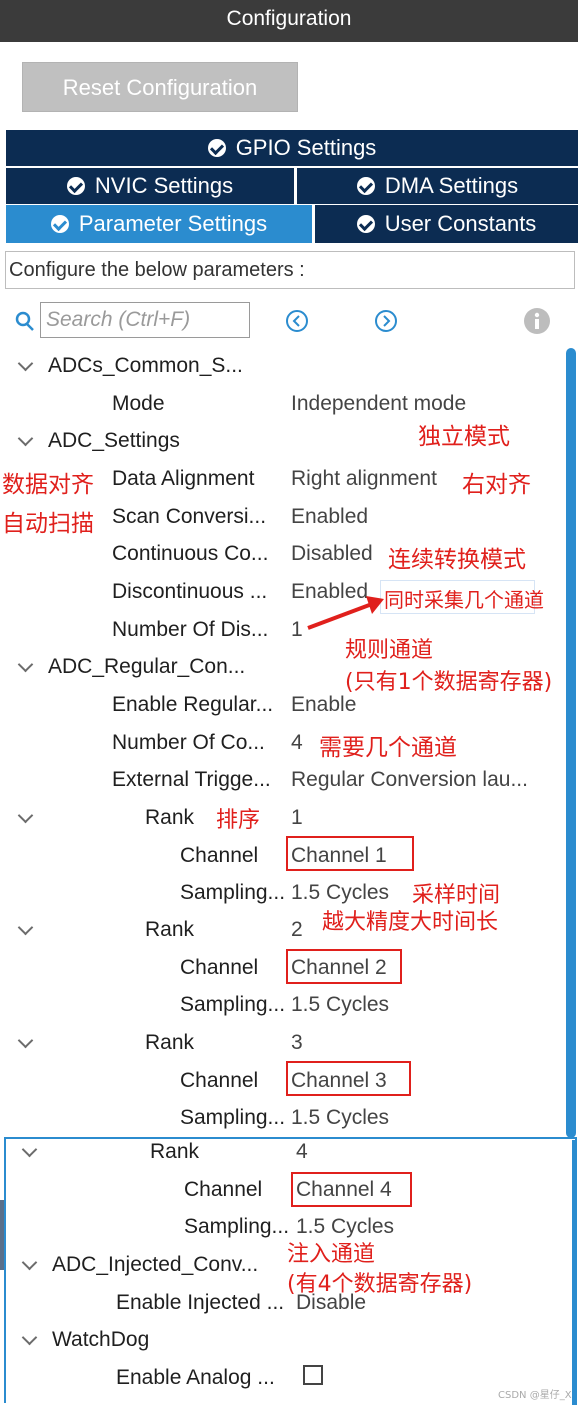 The height and width of the screenshot is (1405, 578). I want to click on info-icon, so click(537, 321).